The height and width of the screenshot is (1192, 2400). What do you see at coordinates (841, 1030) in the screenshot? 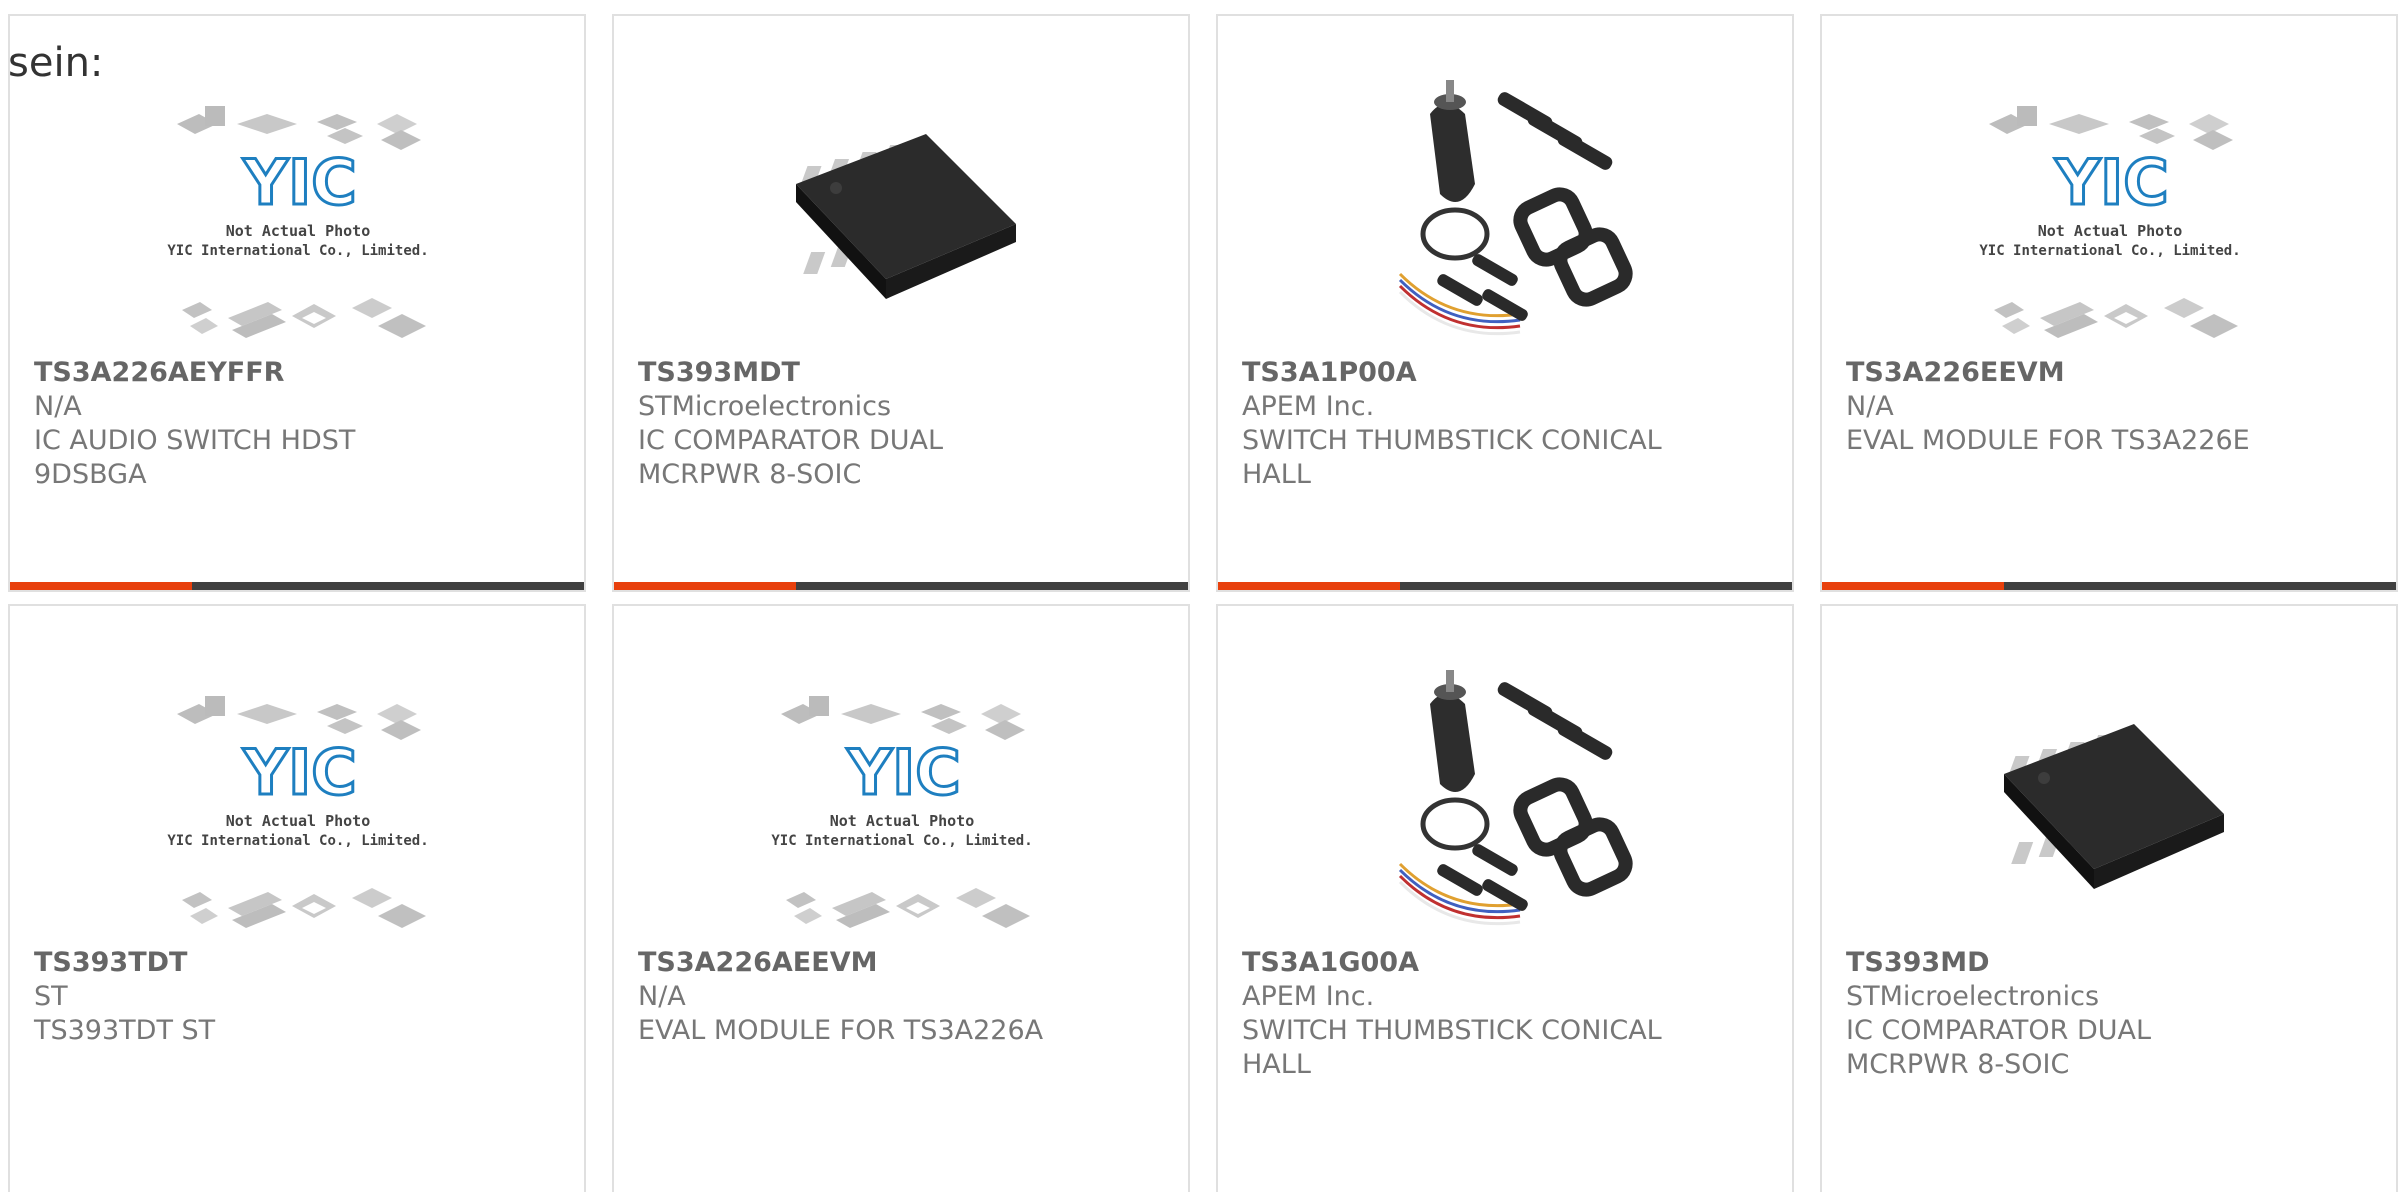
I see `description: EVAL MODULE FOR TS3A226A` at bounding box center [841, 1030].